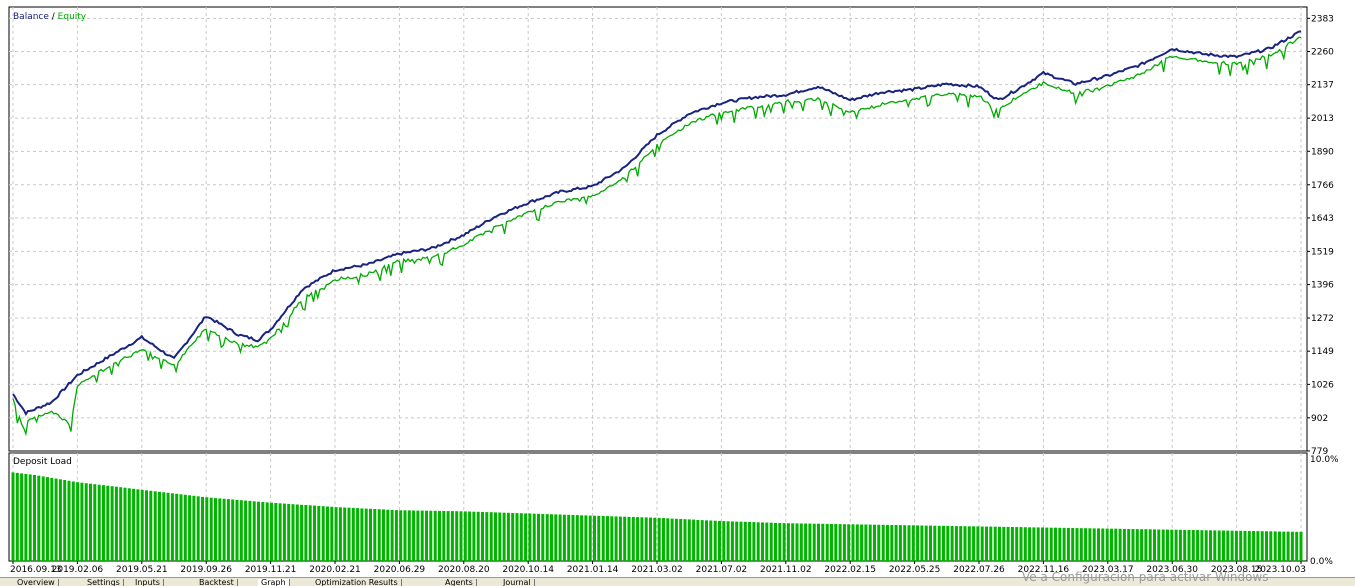 The width and height of the screenshot is (1355, 586). Describe the element at coordinates (1321, 562) in the screenshot. I see `deposit-ytick-bottom: 0.0%` at that location.